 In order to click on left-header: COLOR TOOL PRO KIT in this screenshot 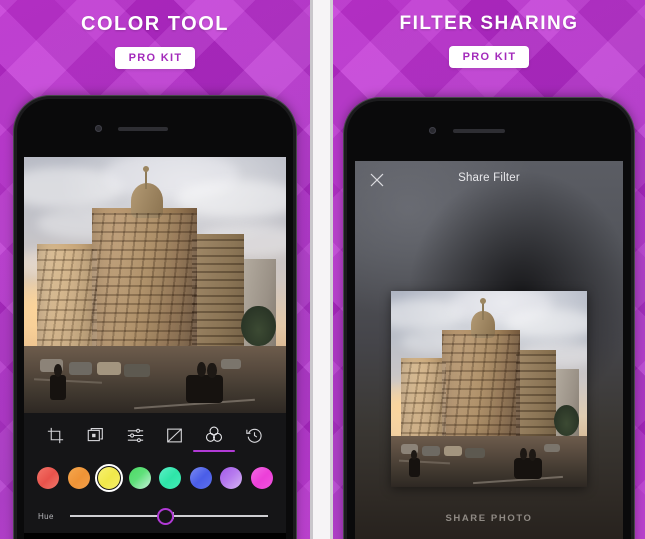, I will do `click(155, 34)`.